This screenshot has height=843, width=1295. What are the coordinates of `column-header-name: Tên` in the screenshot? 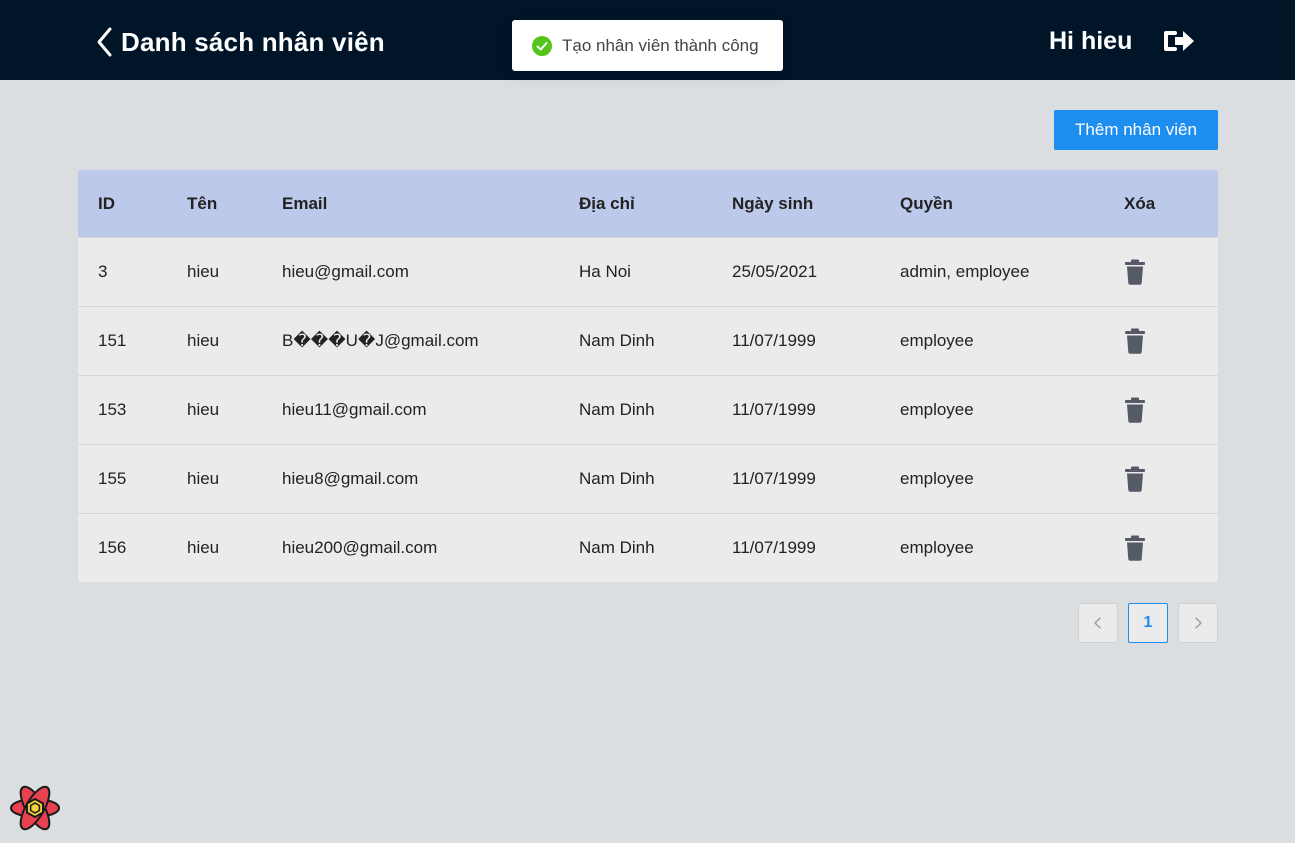 It's located at (202, 203).